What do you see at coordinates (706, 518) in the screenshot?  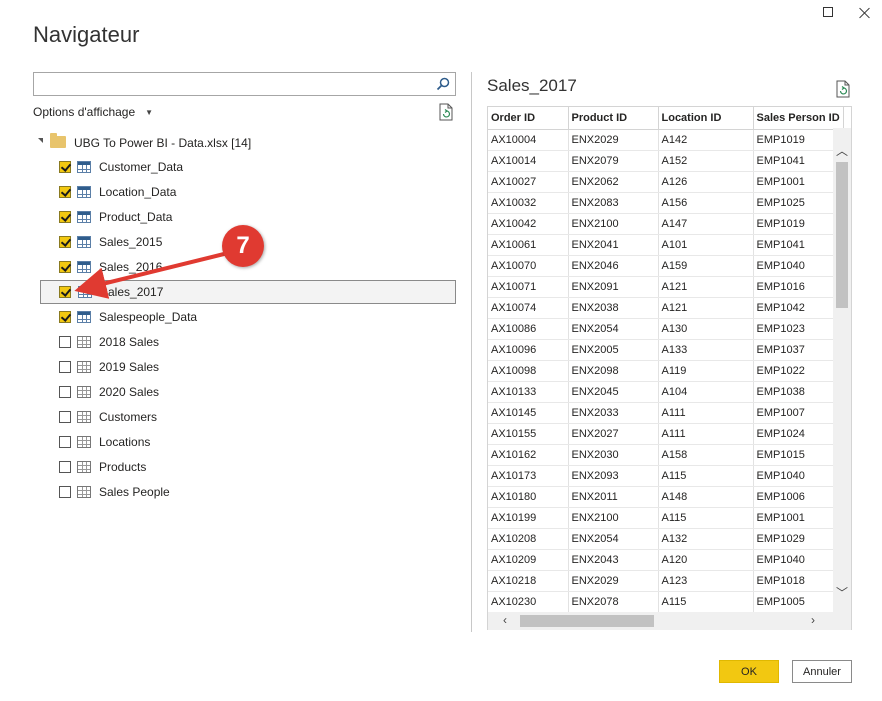 I see `table-cell: A115` at bounding box center [706, 518].